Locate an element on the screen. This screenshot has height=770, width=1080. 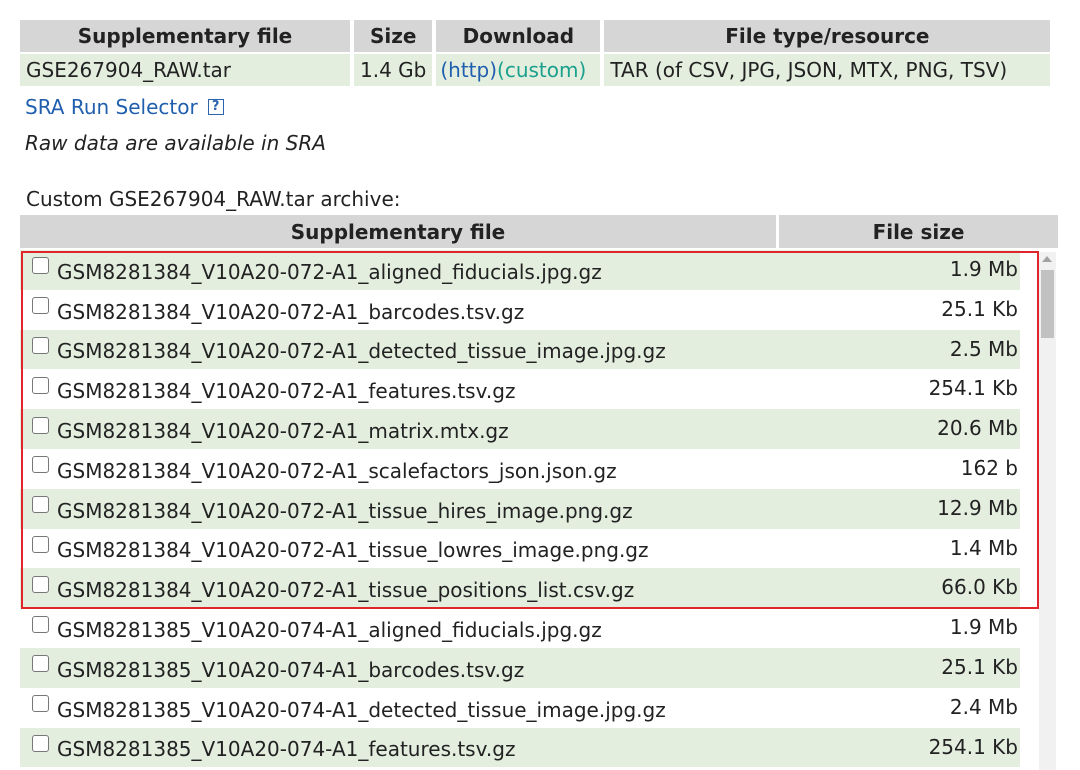
sra-line: SRA Run Selector ? is located at coordinates (124, 107).